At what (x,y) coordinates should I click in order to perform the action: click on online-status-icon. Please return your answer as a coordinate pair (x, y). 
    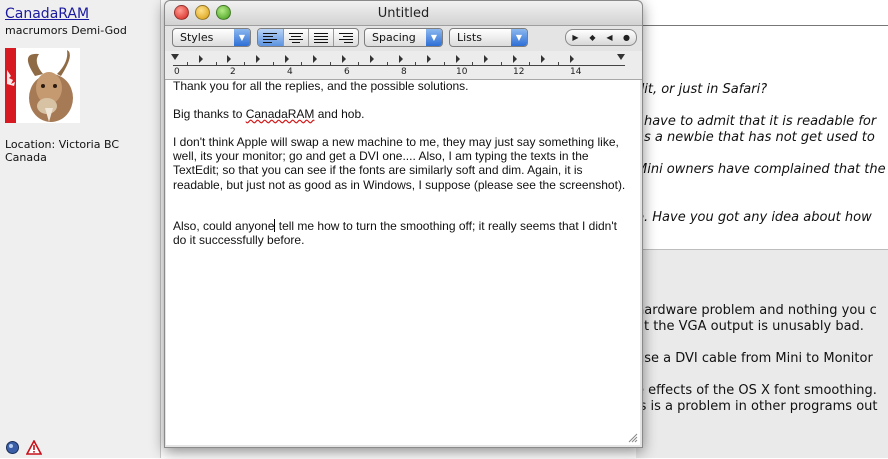
    Looking at the image, I should click on (12, 447).